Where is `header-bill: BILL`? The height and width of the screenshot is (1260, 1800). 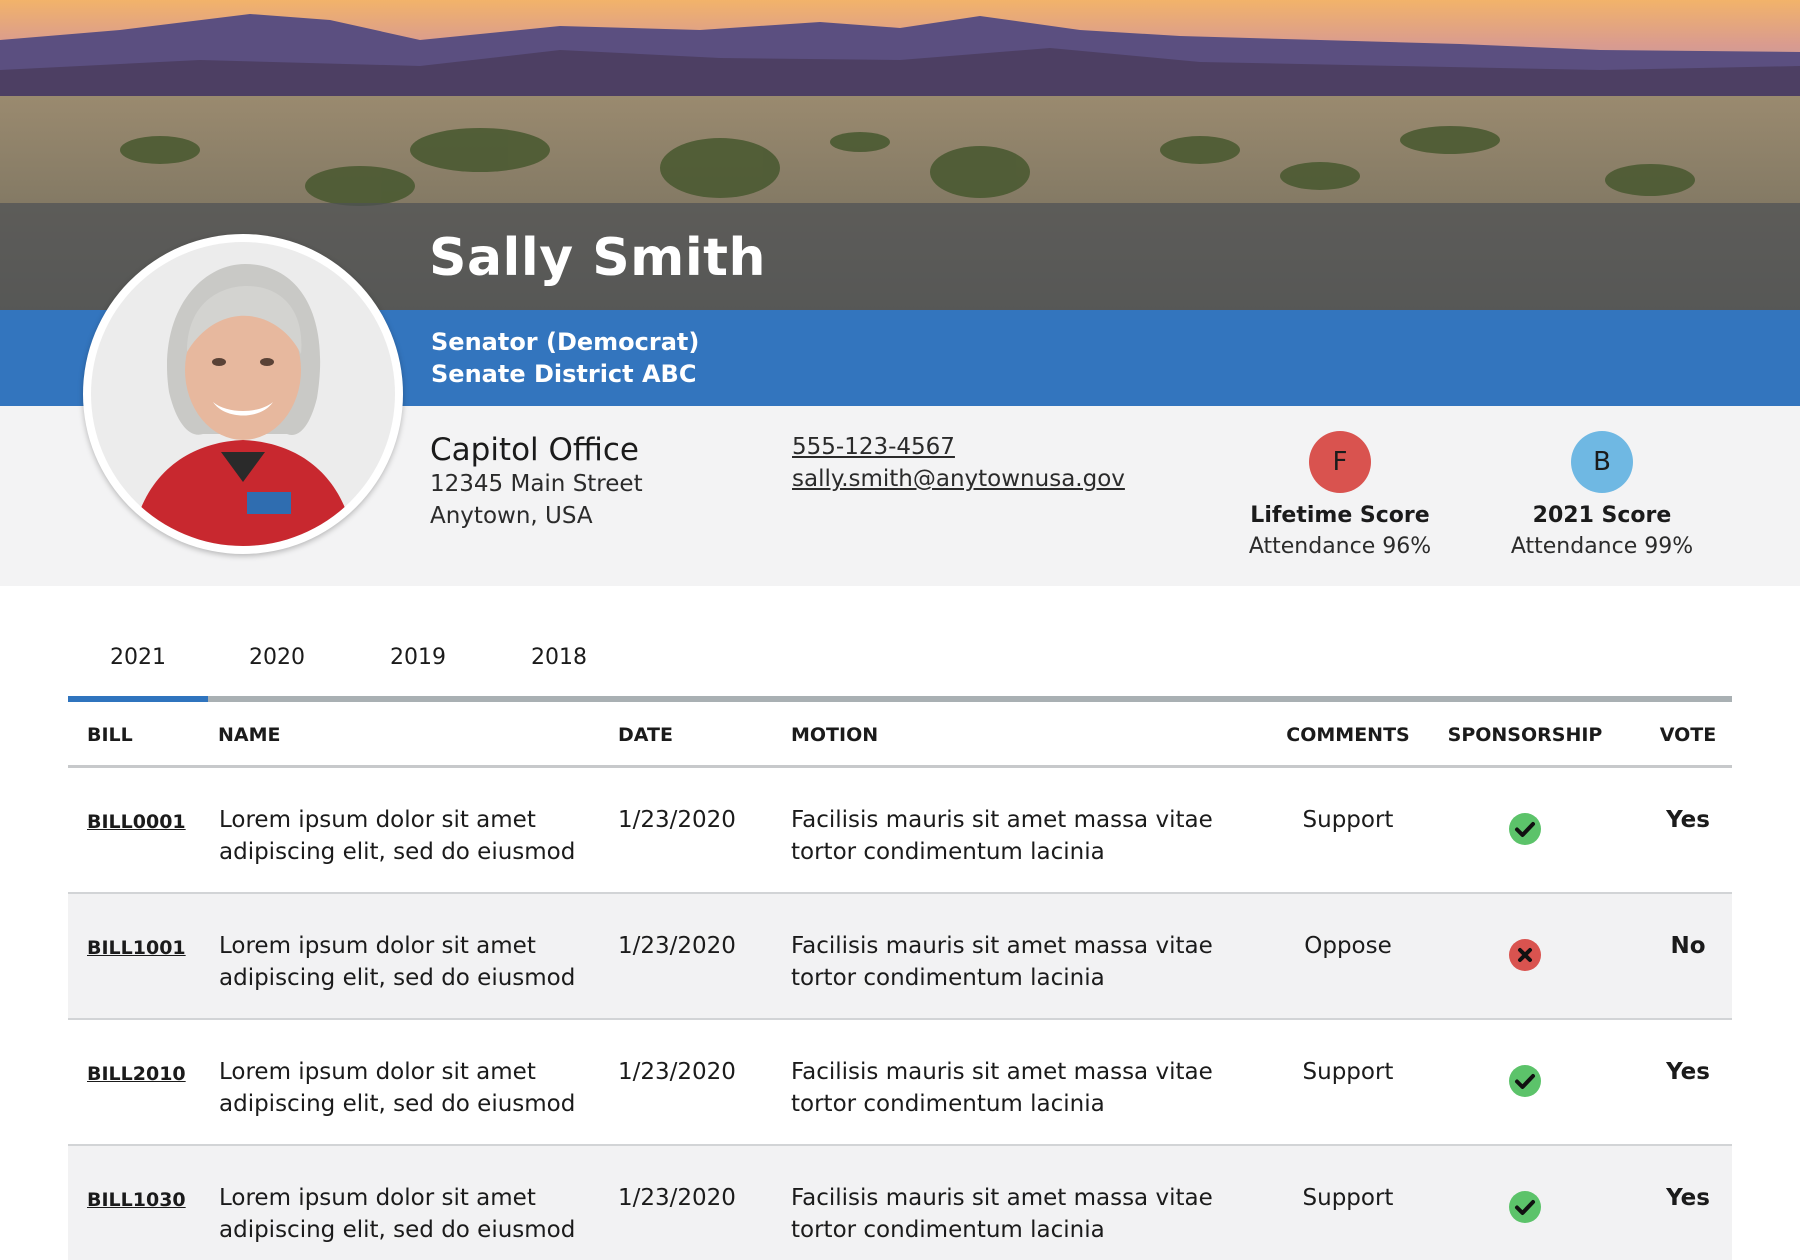
header-bill: BILL is located at coordinates (110, 735).